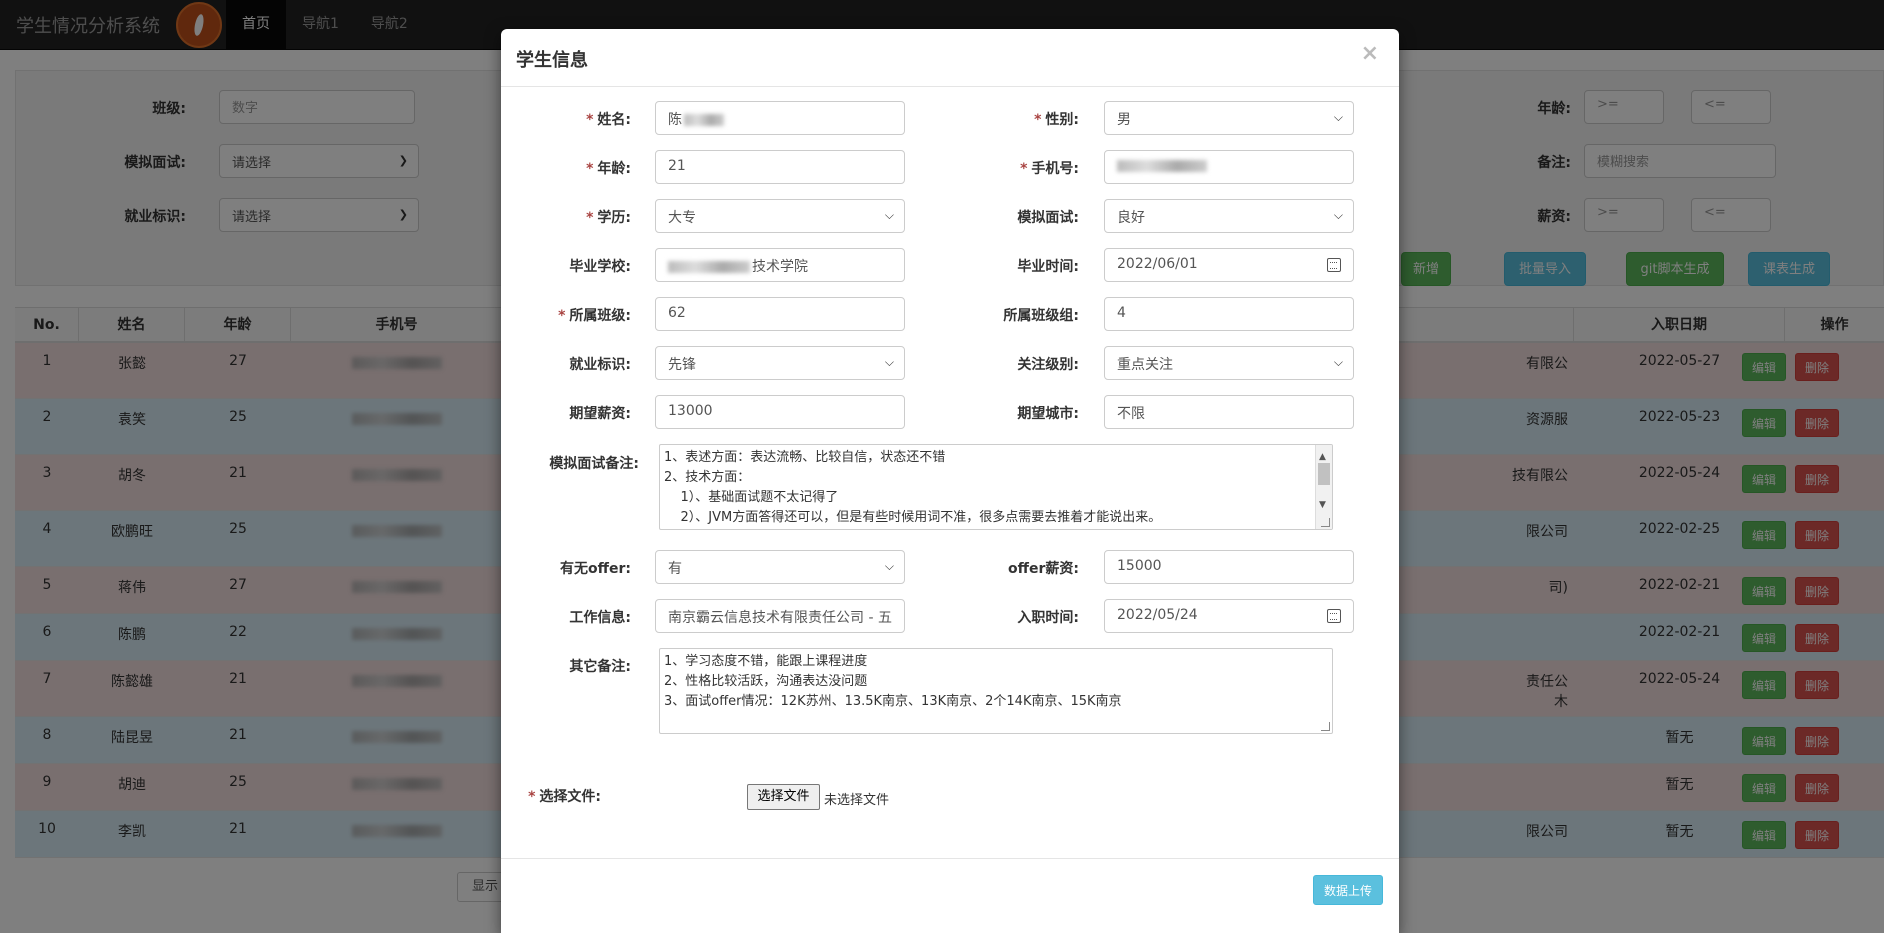  What do you see at coordinates (1048, 218) in the screenshot?
I see `mock-interview-label: 模拟面试:` at bounding box center [1048, 218].